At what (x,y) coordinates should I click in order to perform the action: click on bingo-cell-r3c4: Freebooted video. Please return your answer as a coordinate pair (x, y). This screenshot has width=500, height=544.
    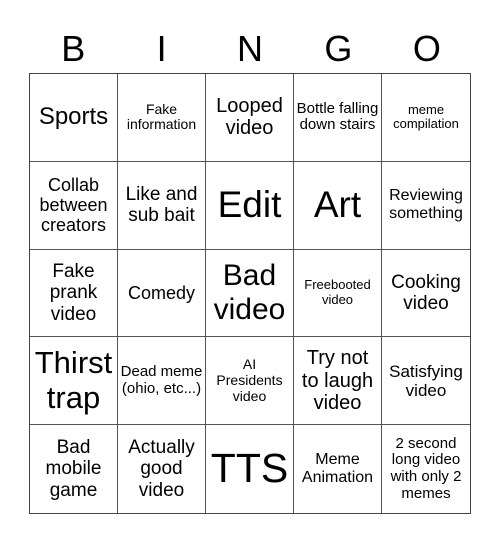
    Looking at the image, I should click on (338, 293).